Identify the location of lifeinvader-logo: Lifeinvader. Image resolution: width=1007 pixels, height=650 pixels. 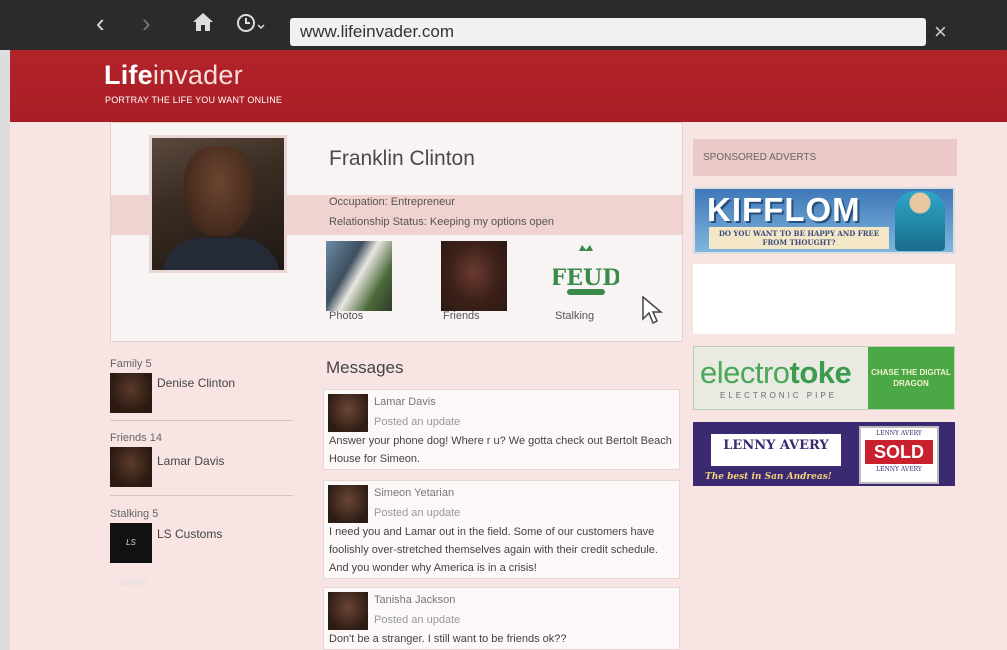
(173, 75).